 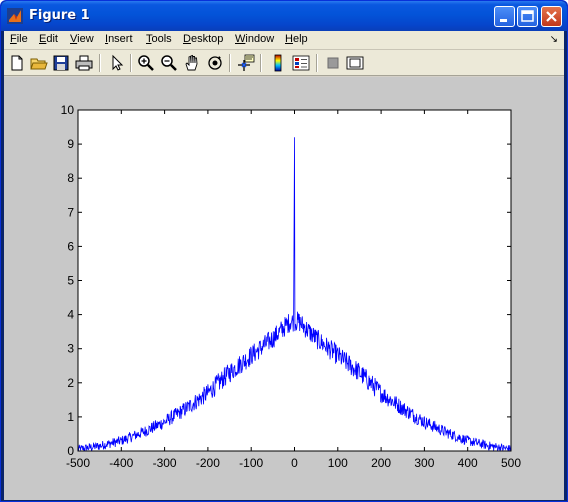 What do you see at coordinates (424, 463) in the screenshot?
I see `x-tick-label: 300` at bounding box center [424, 463].